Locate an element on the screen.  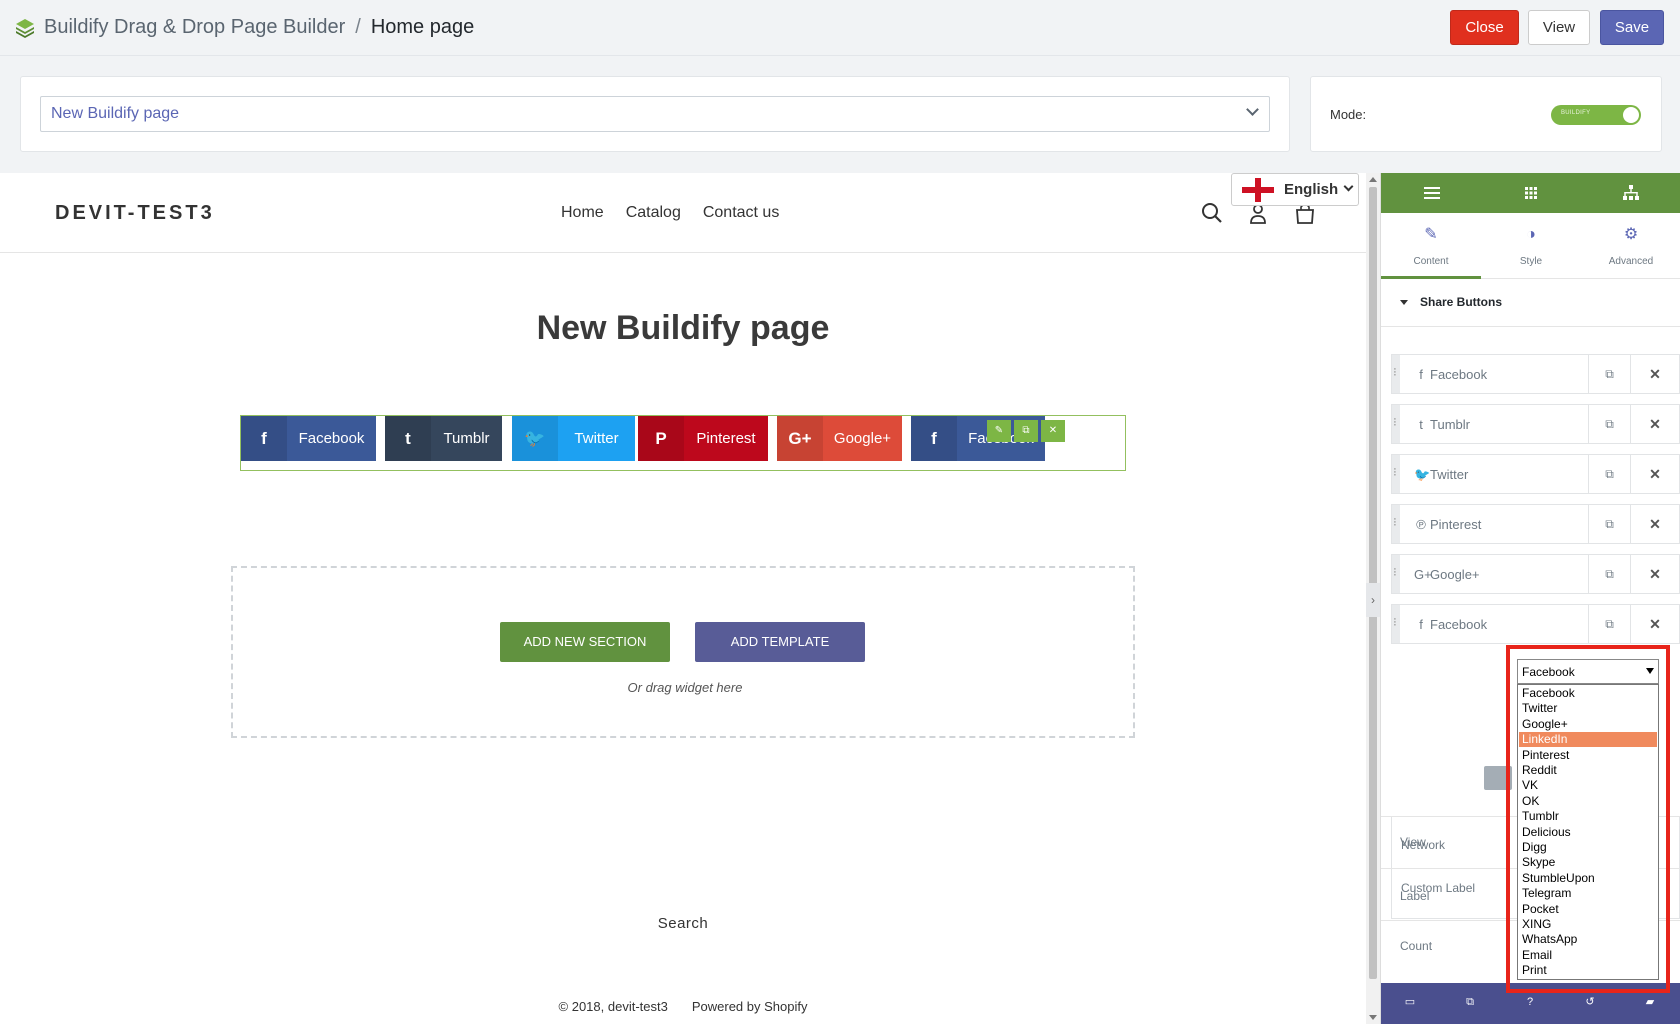
chevron-down-icon is located at coordinates (1348, 186).